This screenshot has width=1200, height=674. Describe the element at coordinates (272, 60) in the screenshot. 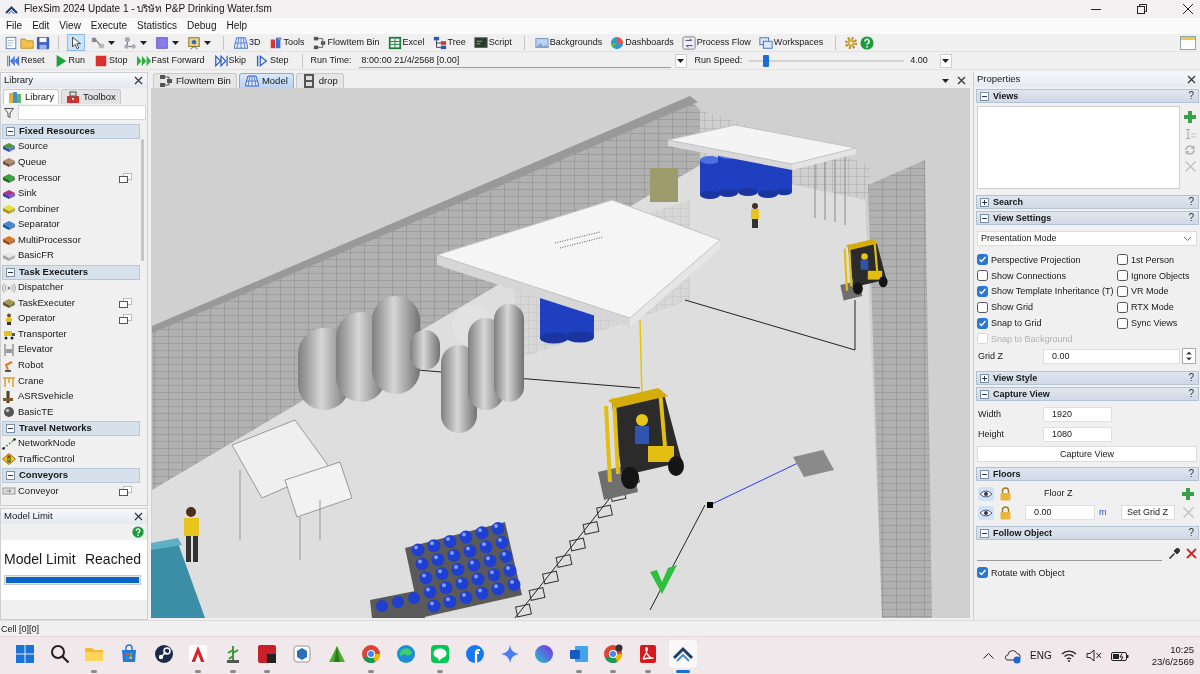

I see `step-button: Step` at that location.